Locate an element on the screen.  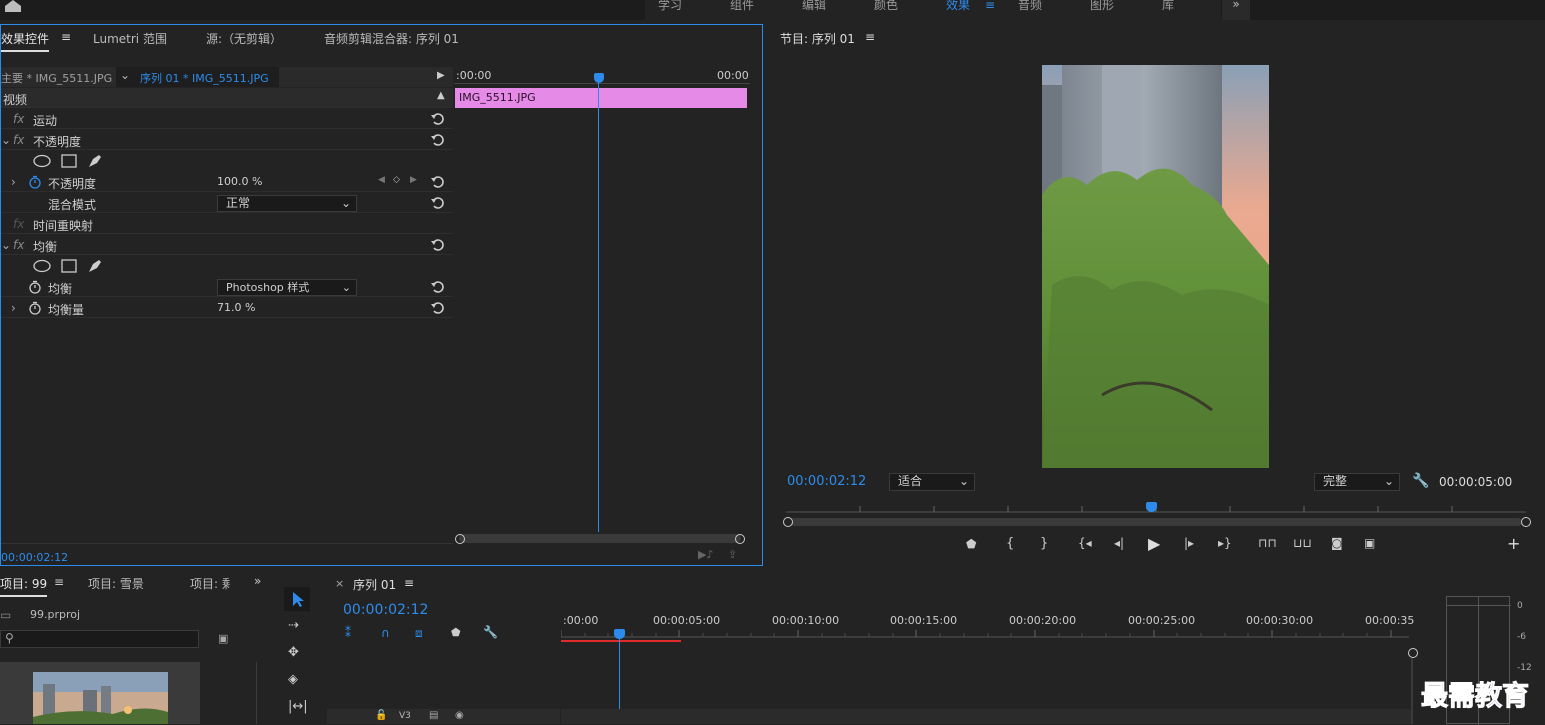
close-icon: × is located at coordinates (339, 583).